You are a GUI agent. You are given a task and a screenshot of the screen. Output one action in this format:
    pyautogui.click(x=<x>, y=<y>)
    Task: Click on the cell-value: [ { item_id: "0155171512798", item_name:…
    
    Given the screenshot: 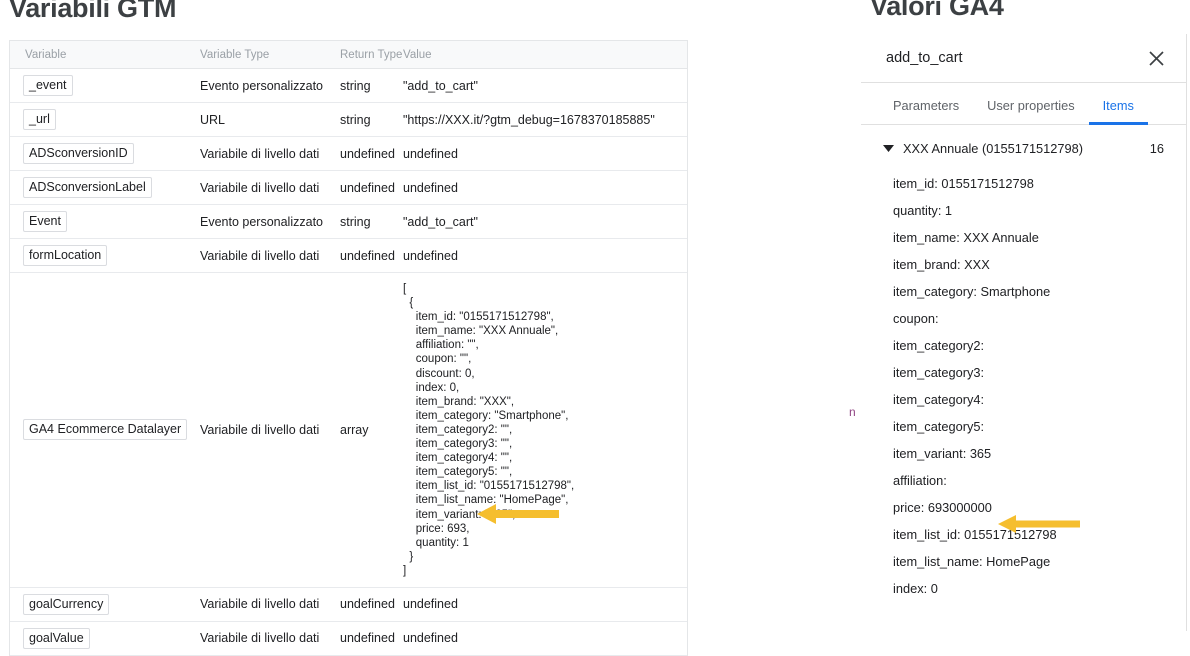 What is the action you would take?
    pyautogui.click(x=545, y=430)
    